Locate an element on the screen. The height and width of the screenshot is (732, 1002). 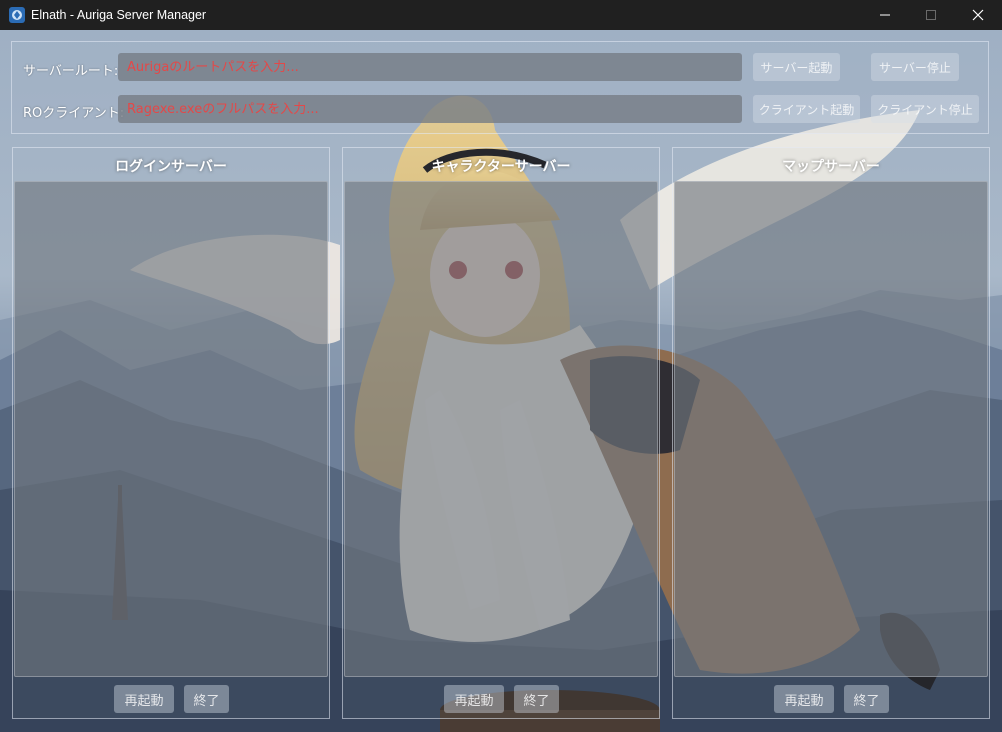
login-restart-button: 再起動 is located at coordinates (144, 699).